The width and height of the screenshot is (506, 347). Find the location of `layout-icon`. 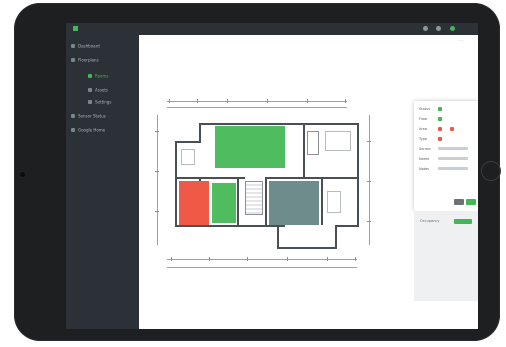

layout-icon is located at coordinates (73, 60).